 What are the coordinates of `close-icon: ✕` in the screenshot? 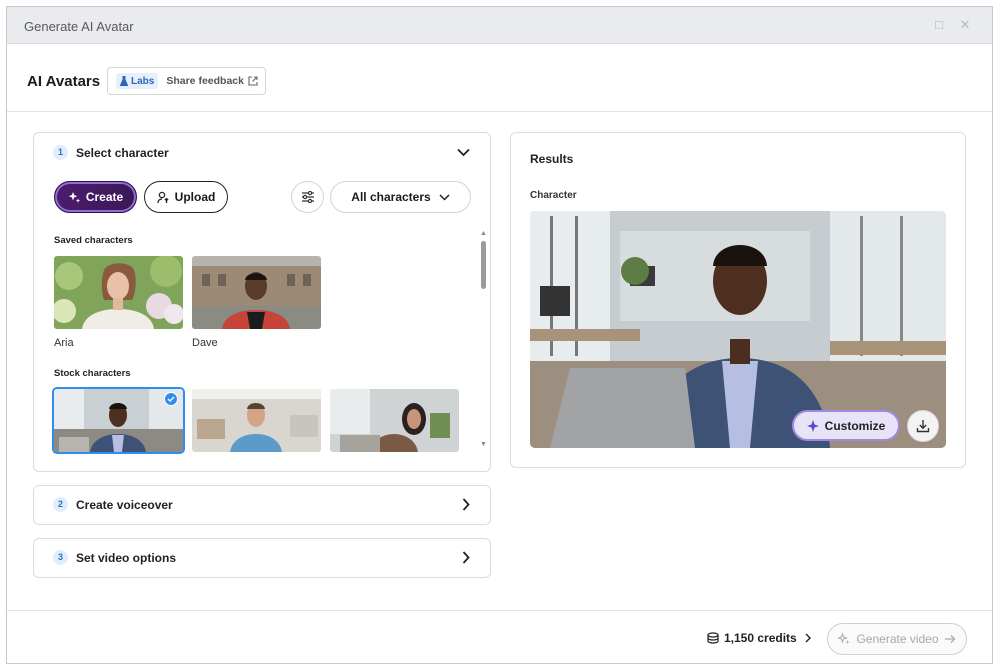 It's located at (965, 25).